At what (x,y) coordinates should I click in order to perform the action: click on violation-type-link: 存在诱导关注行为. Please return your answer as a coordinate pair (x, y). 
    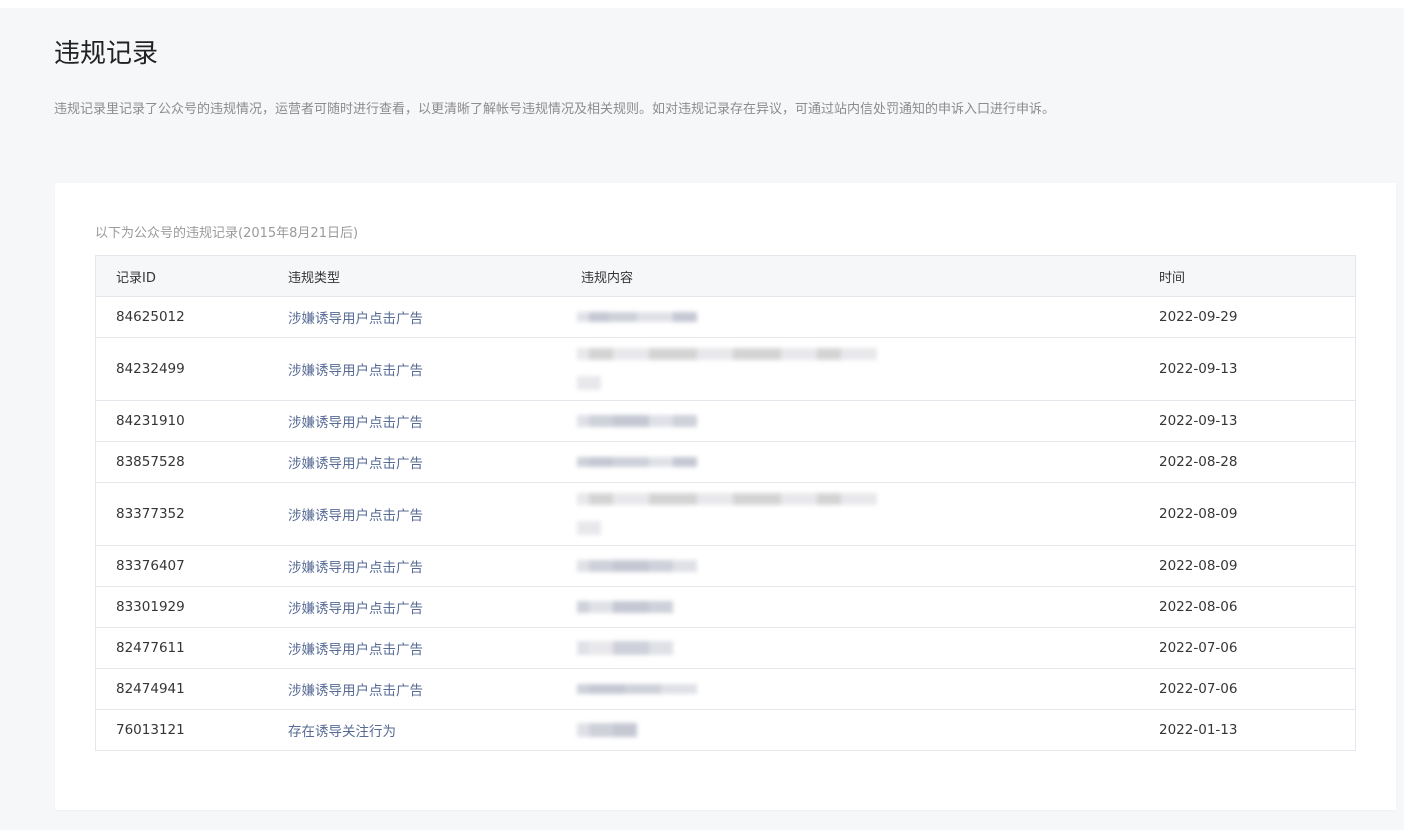
    Looking at the image, I should click on (414, 730).